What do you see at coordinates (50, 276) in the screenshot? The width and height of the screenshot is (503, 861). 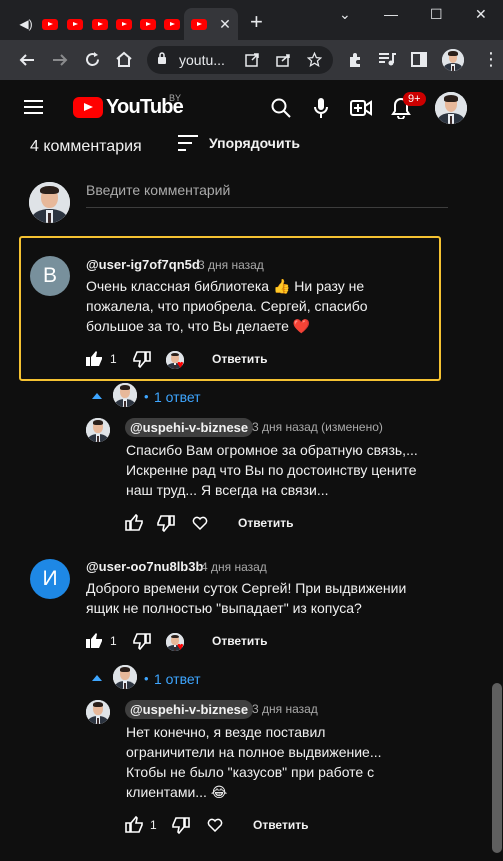 I see `commenter-avatar: В` at bounding box center [50, 276].